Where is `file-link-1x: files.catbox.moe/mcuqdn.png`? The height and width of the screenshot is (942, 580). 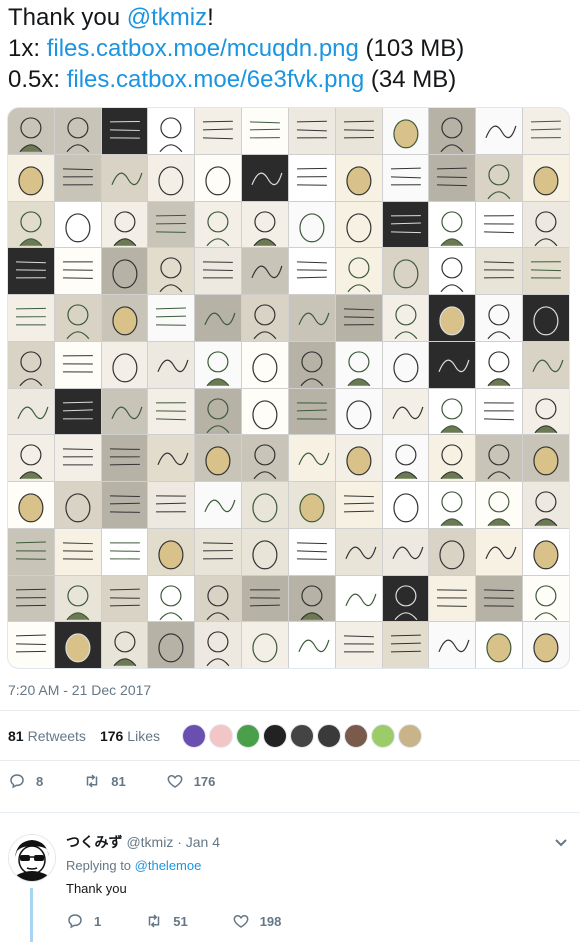 file-link-1x: files.catbox.moe/mcuqdn.png is located at coordinates (203, 48).